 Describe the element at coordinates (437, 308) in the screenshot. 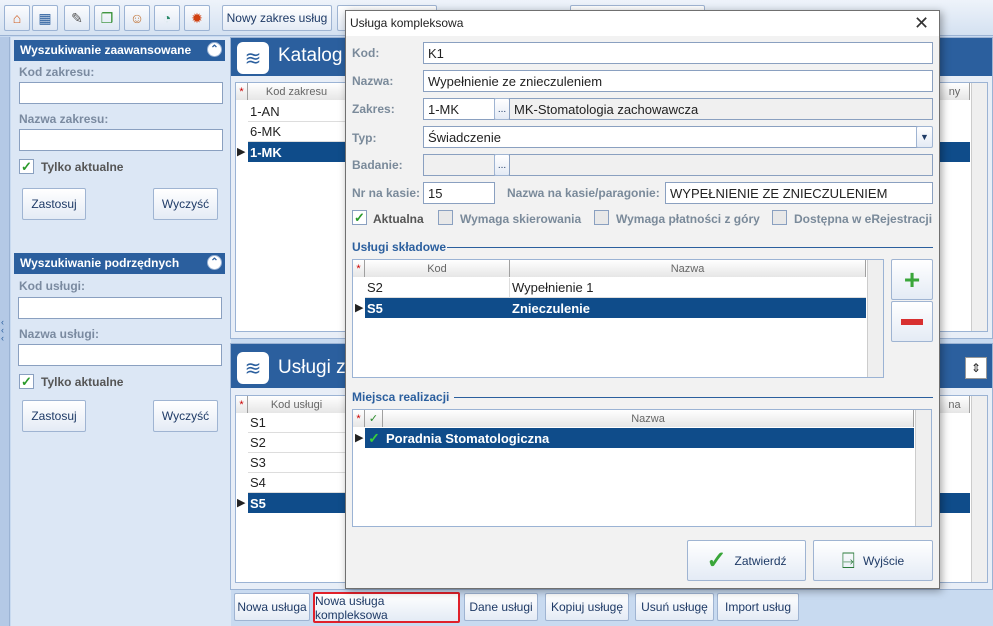

I see `component-row-selected: S5` at that location.